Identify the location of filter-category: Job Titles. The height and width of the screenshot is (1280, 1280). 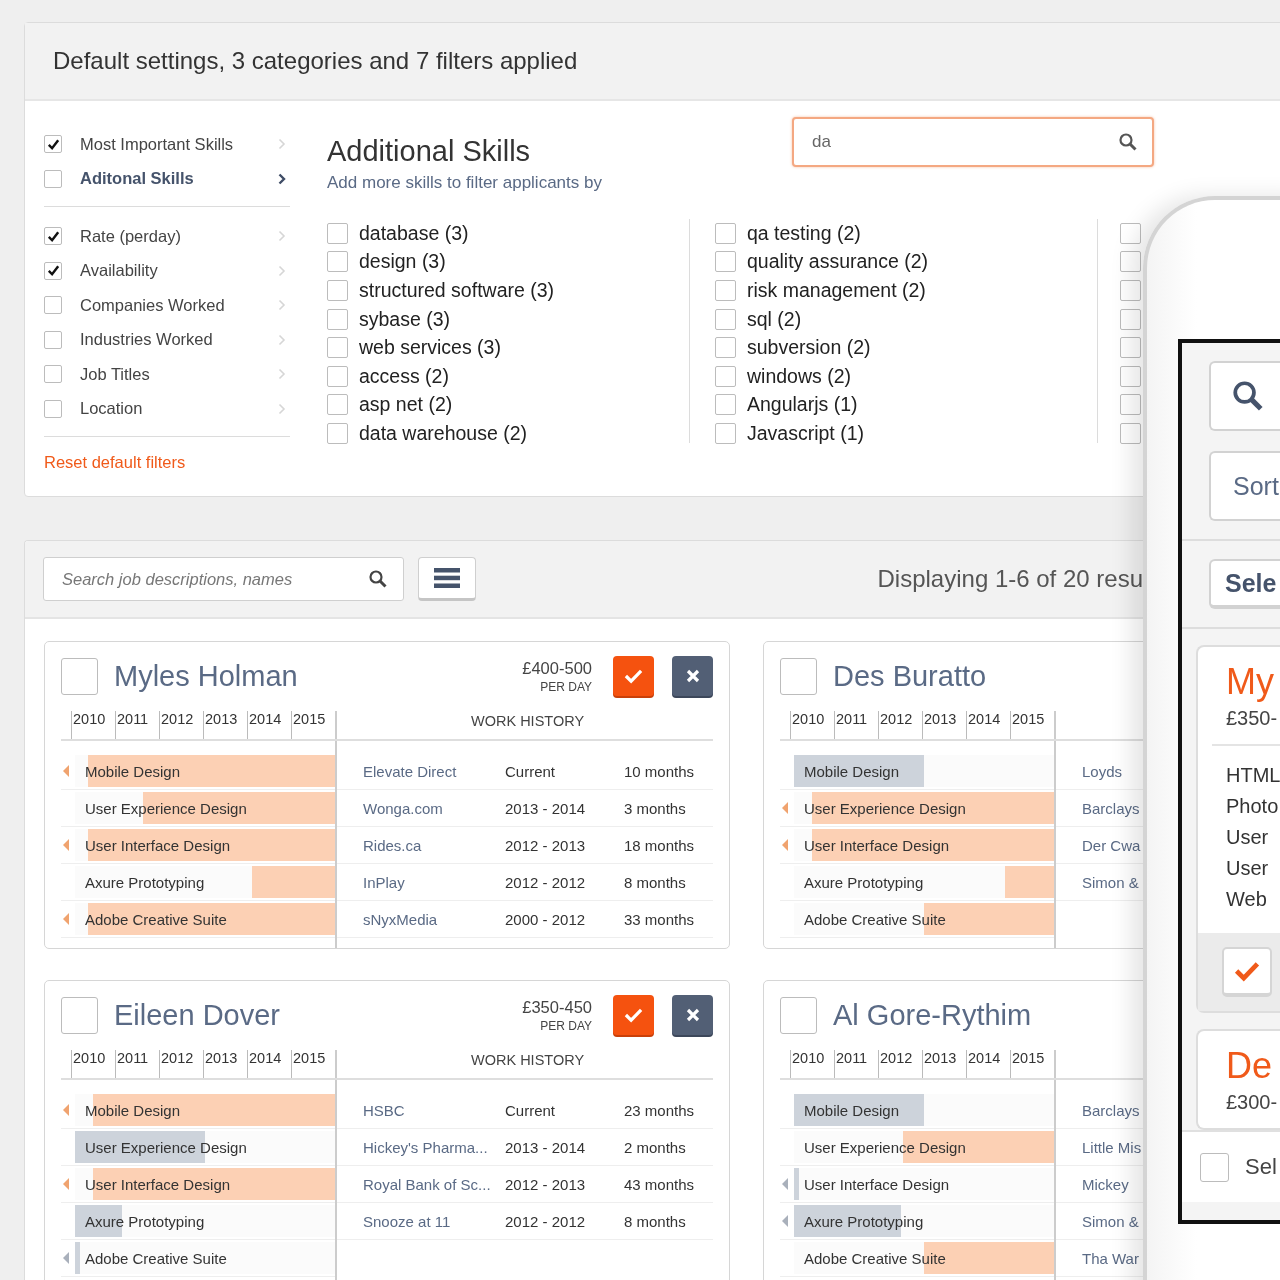
(115, 374).